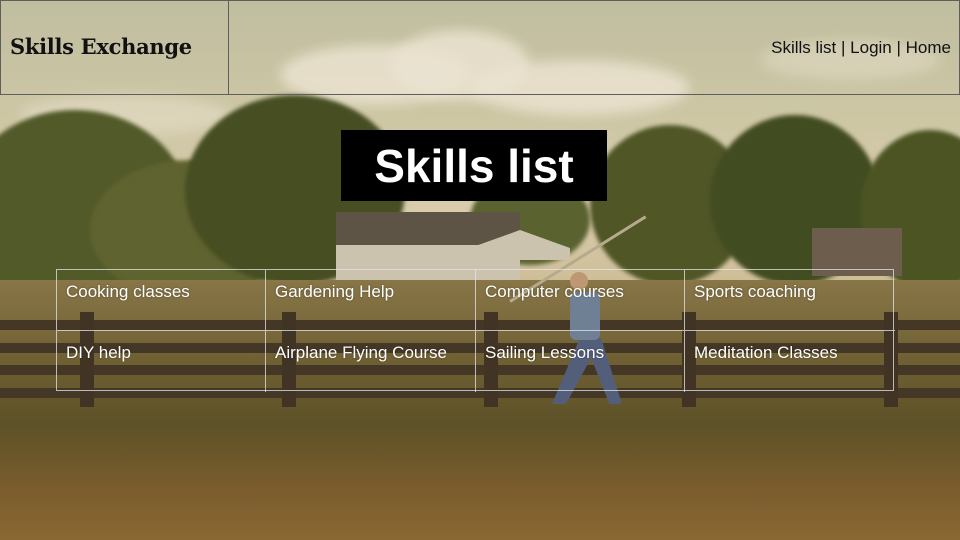 Image resolution: width=960 pixels, height=540 pixels. Describe the element at coordinates (371, 300) in the screenshot. I see `skill-item-gardening-help: Gardening Help` at that location.